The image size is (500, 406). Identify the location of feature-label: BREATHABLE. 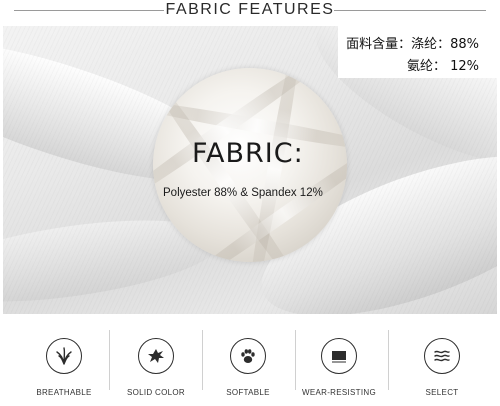
(64, 392).